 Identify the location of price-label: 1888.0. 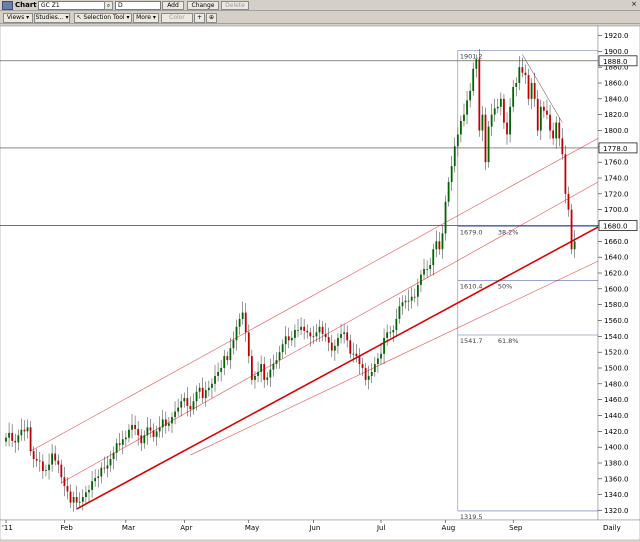
(615, 62).